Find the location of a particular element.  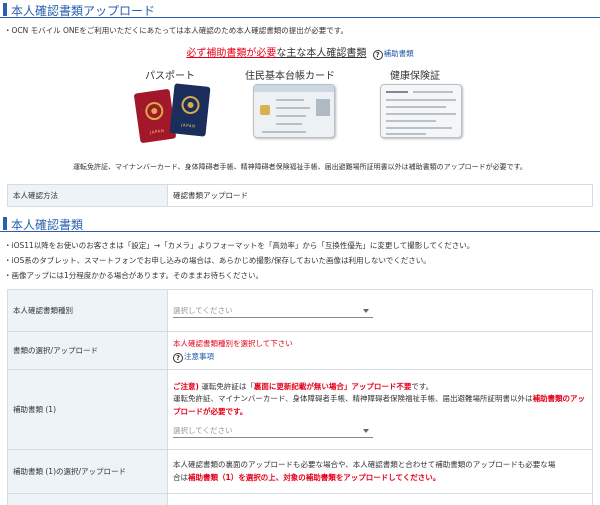

doc-type-placeholder: 選択してください is located at coordinates (203, 310).